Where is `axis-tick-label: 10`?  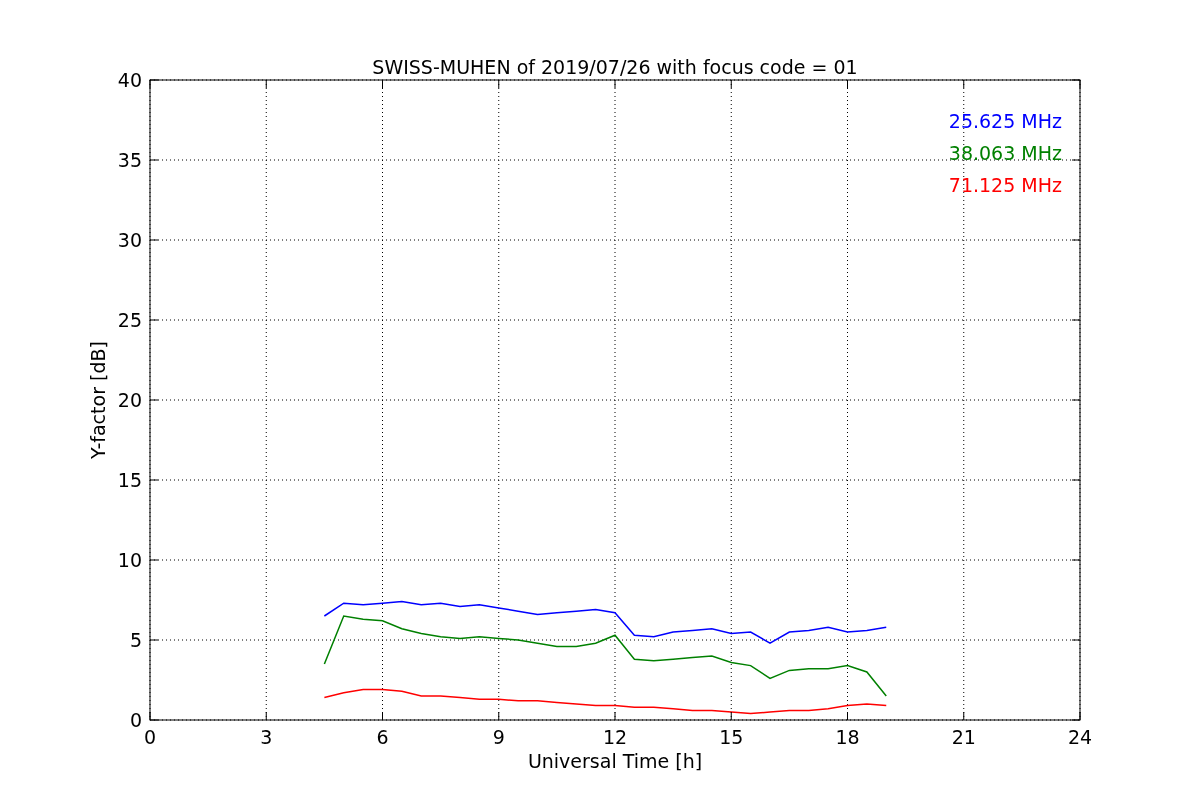
axis-tick-label: 10 is located at coordinates (129, 560).